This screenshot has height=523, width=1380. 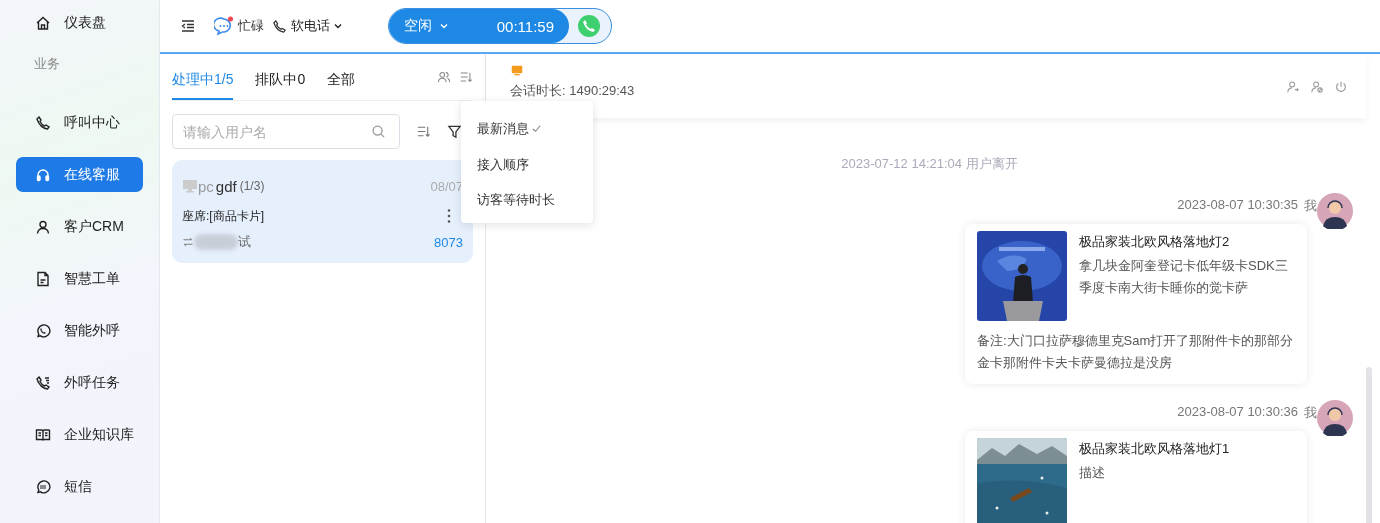 I want to click on user-icon, so click(x=43, y=226).